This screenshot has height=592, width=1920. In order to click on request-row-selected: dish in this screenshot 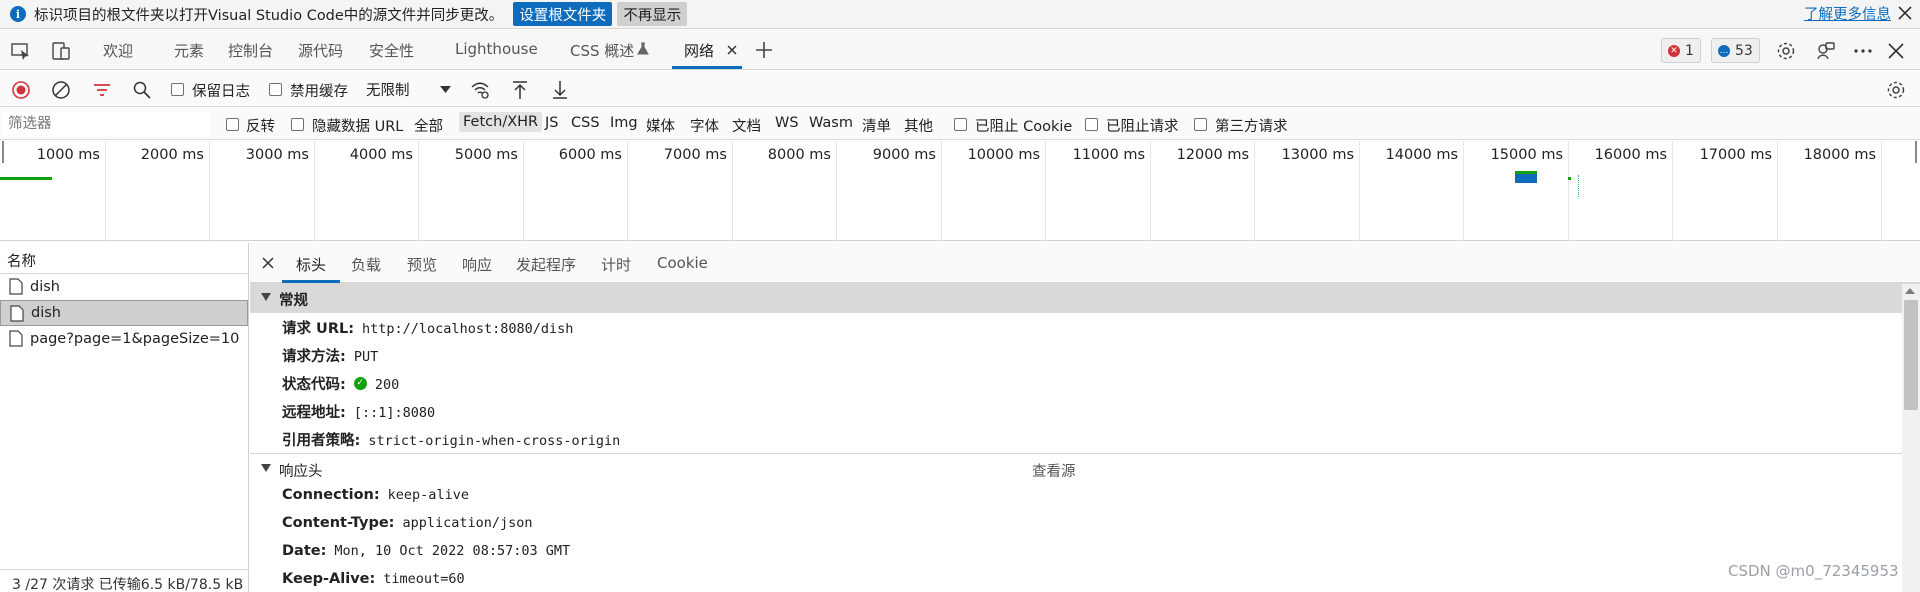, I will do `click(124, 313)`.